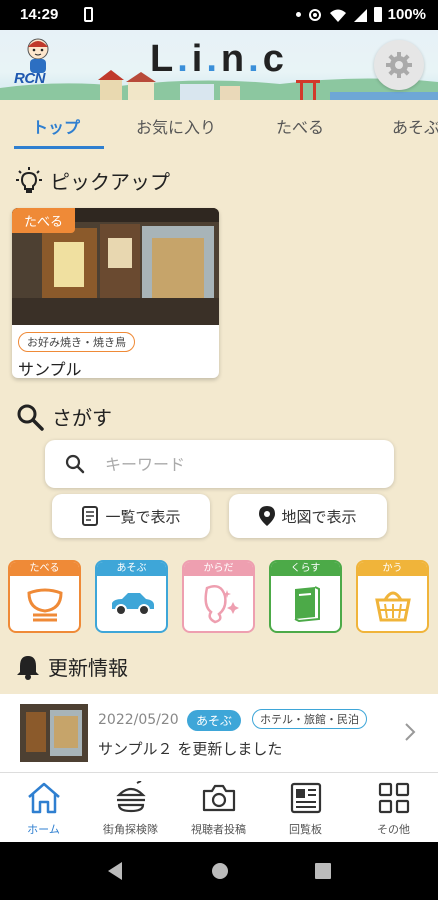 The width and height of the screenshot is (438, 900). I want to click on category-tile-kurasu: くらす, so click(305, 596).